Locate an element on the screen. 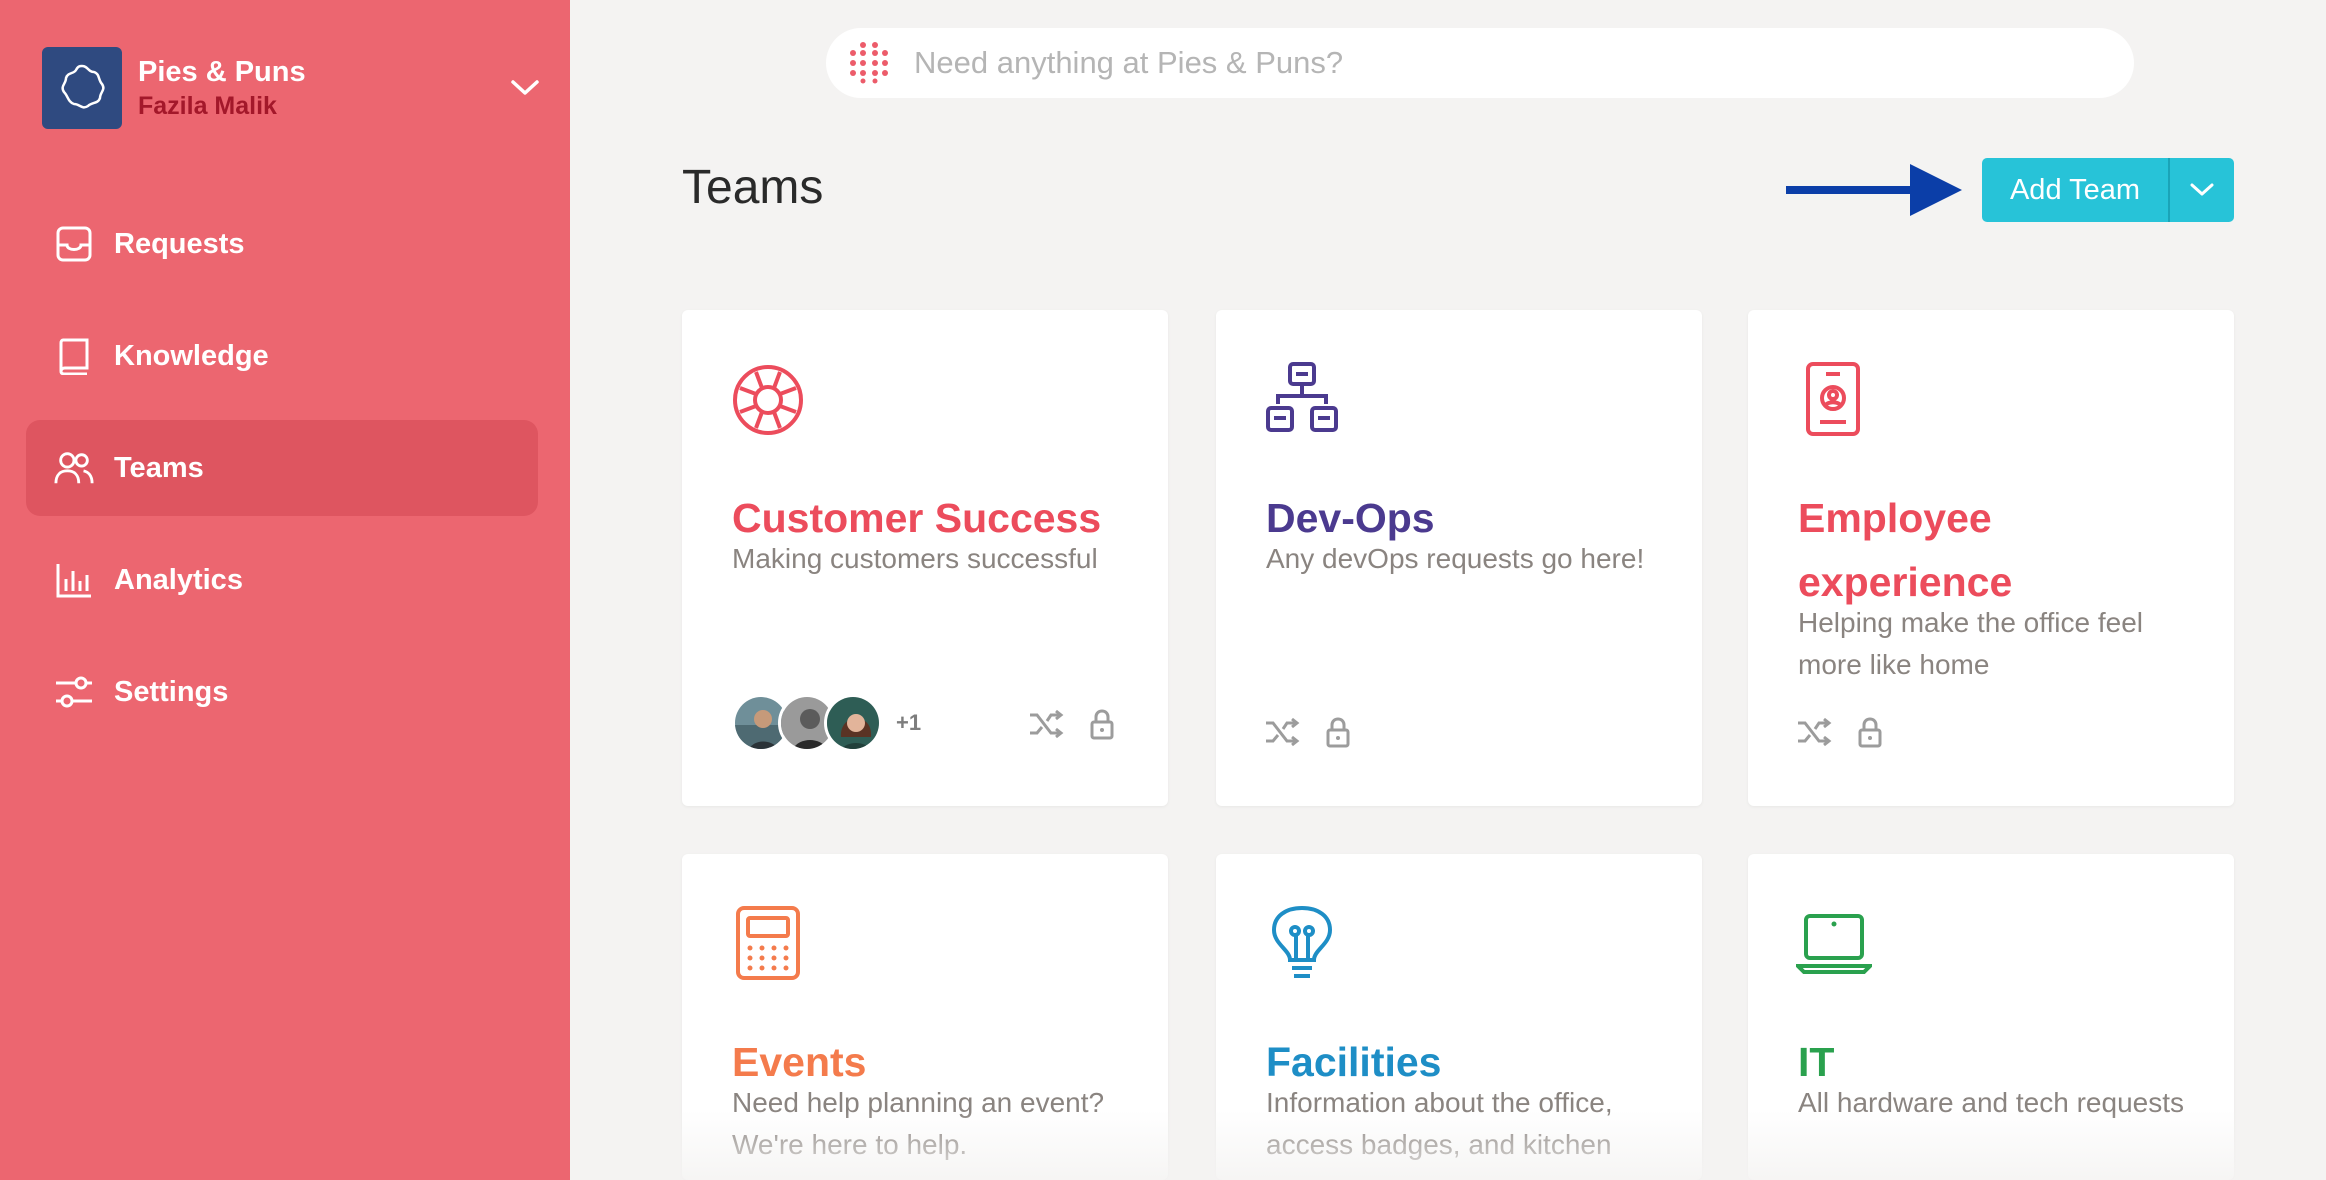 This screenshot has width=2326, height=1180. bar-chart-icon is located at coordinates (74, 580).